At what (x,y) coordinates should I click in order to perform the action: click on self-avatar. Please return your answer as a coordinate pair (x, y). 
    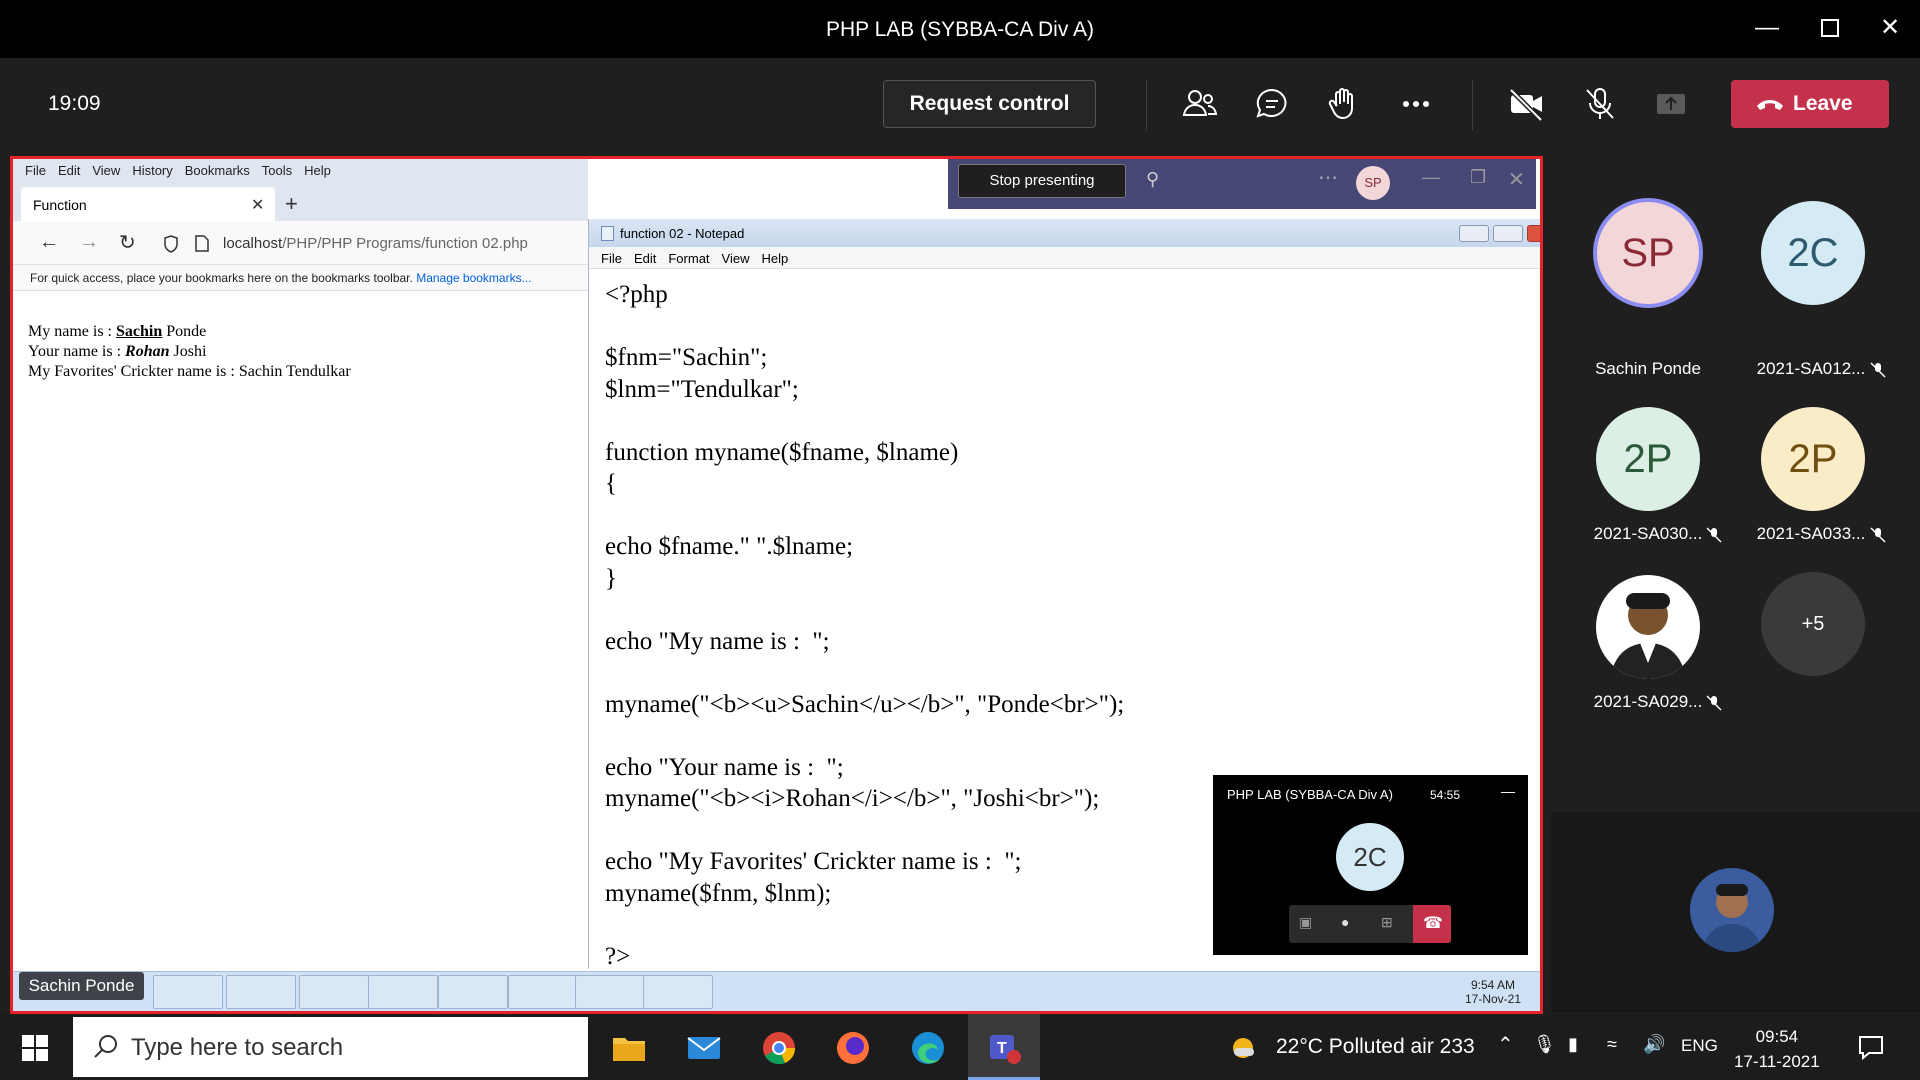
    Looking at the image, I should click on (1732, 910).